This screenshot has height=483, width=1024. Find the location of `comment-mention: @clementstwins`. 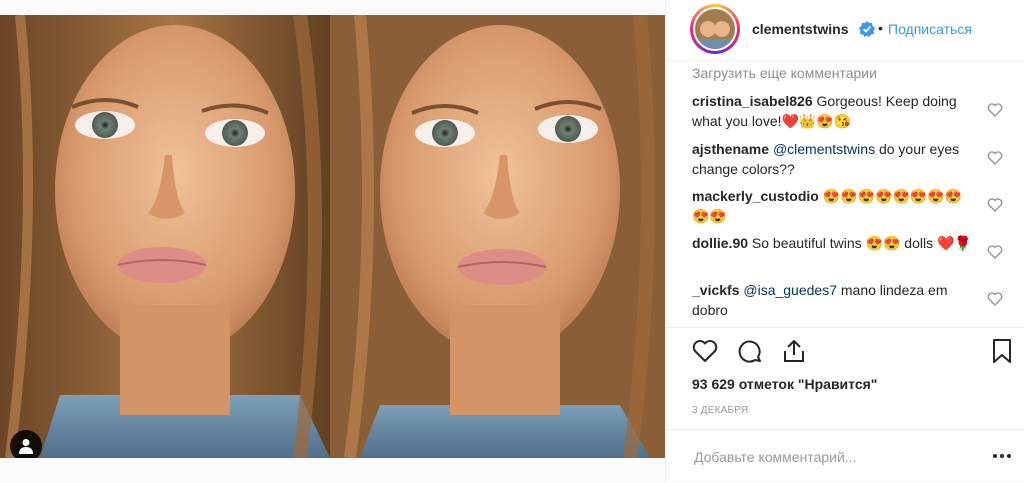

comment-mention: @clementstwins is located at coordinates (824, 149).